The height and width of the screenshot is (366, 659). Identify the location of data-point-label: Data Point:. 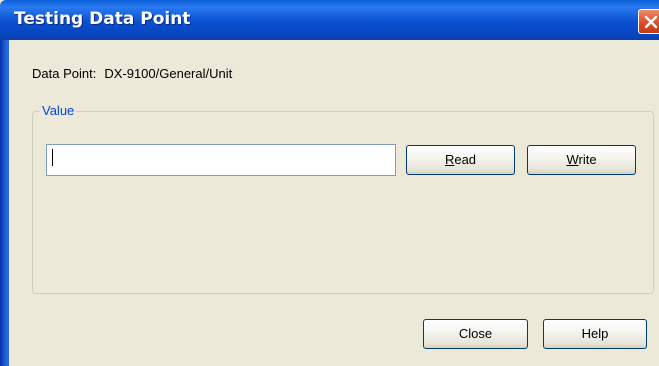
(64, 73).